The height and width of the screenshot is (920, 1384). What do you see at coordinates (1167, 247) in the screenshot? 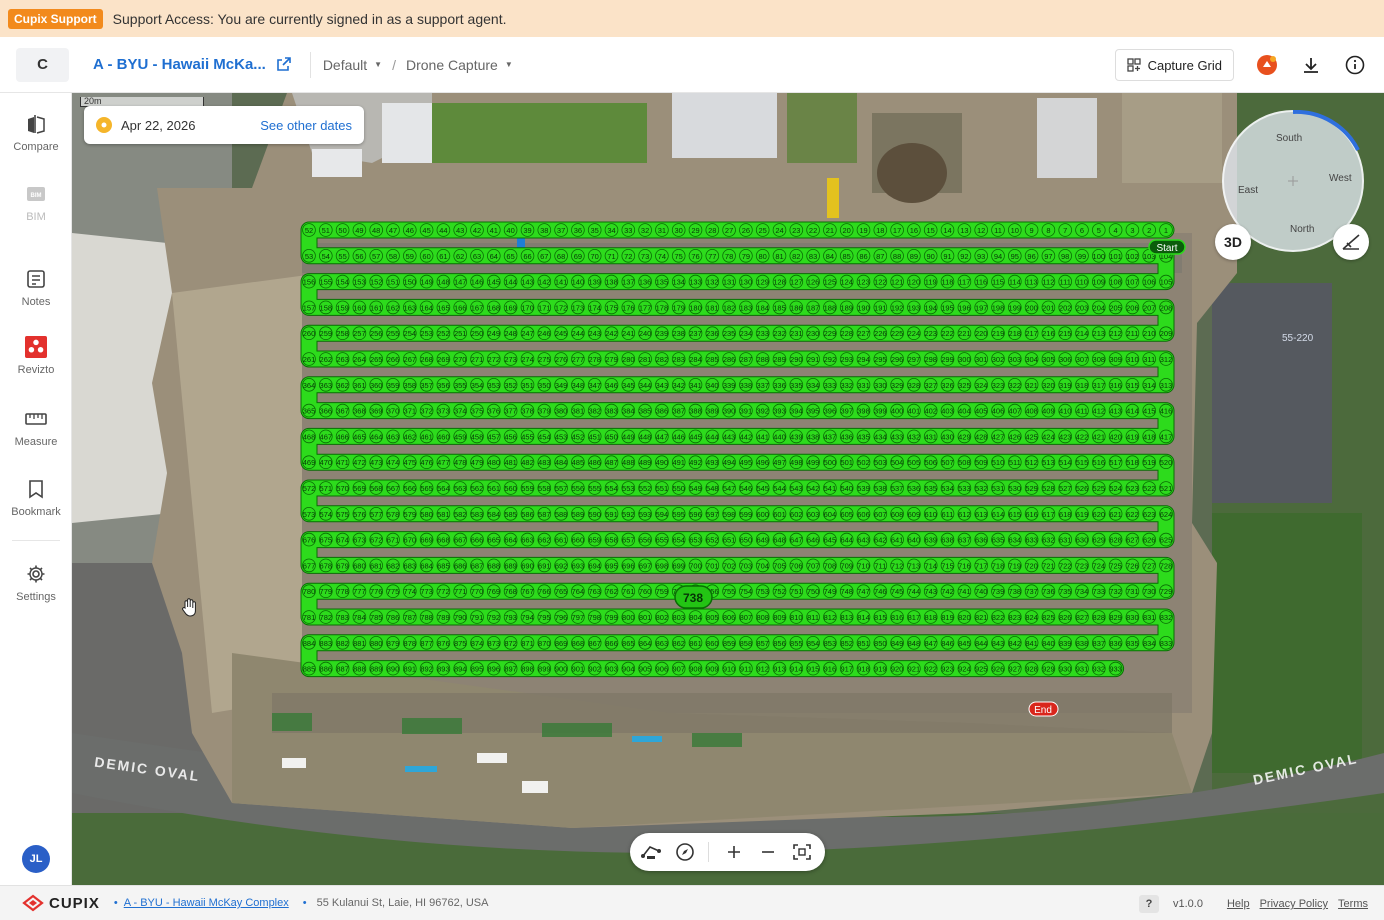
I see `start-marker: Start` at bounding box center [1167, 247].